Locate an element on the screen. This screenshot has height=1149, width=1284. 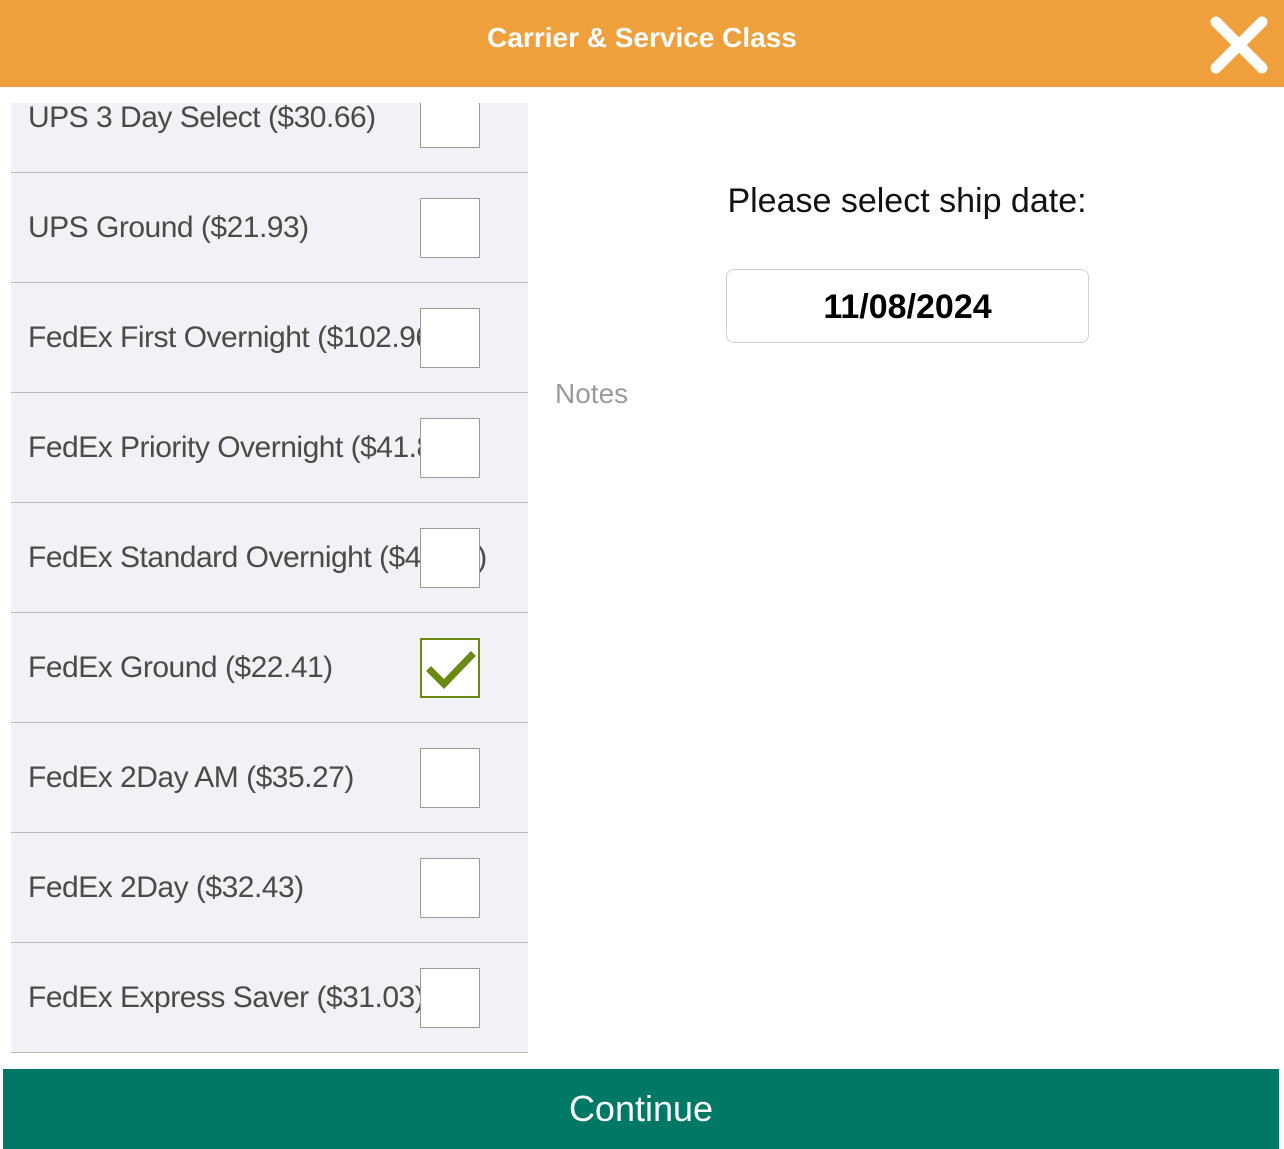
service-label: UPS Ground ($21.93) is located at coordinates (168, 227).